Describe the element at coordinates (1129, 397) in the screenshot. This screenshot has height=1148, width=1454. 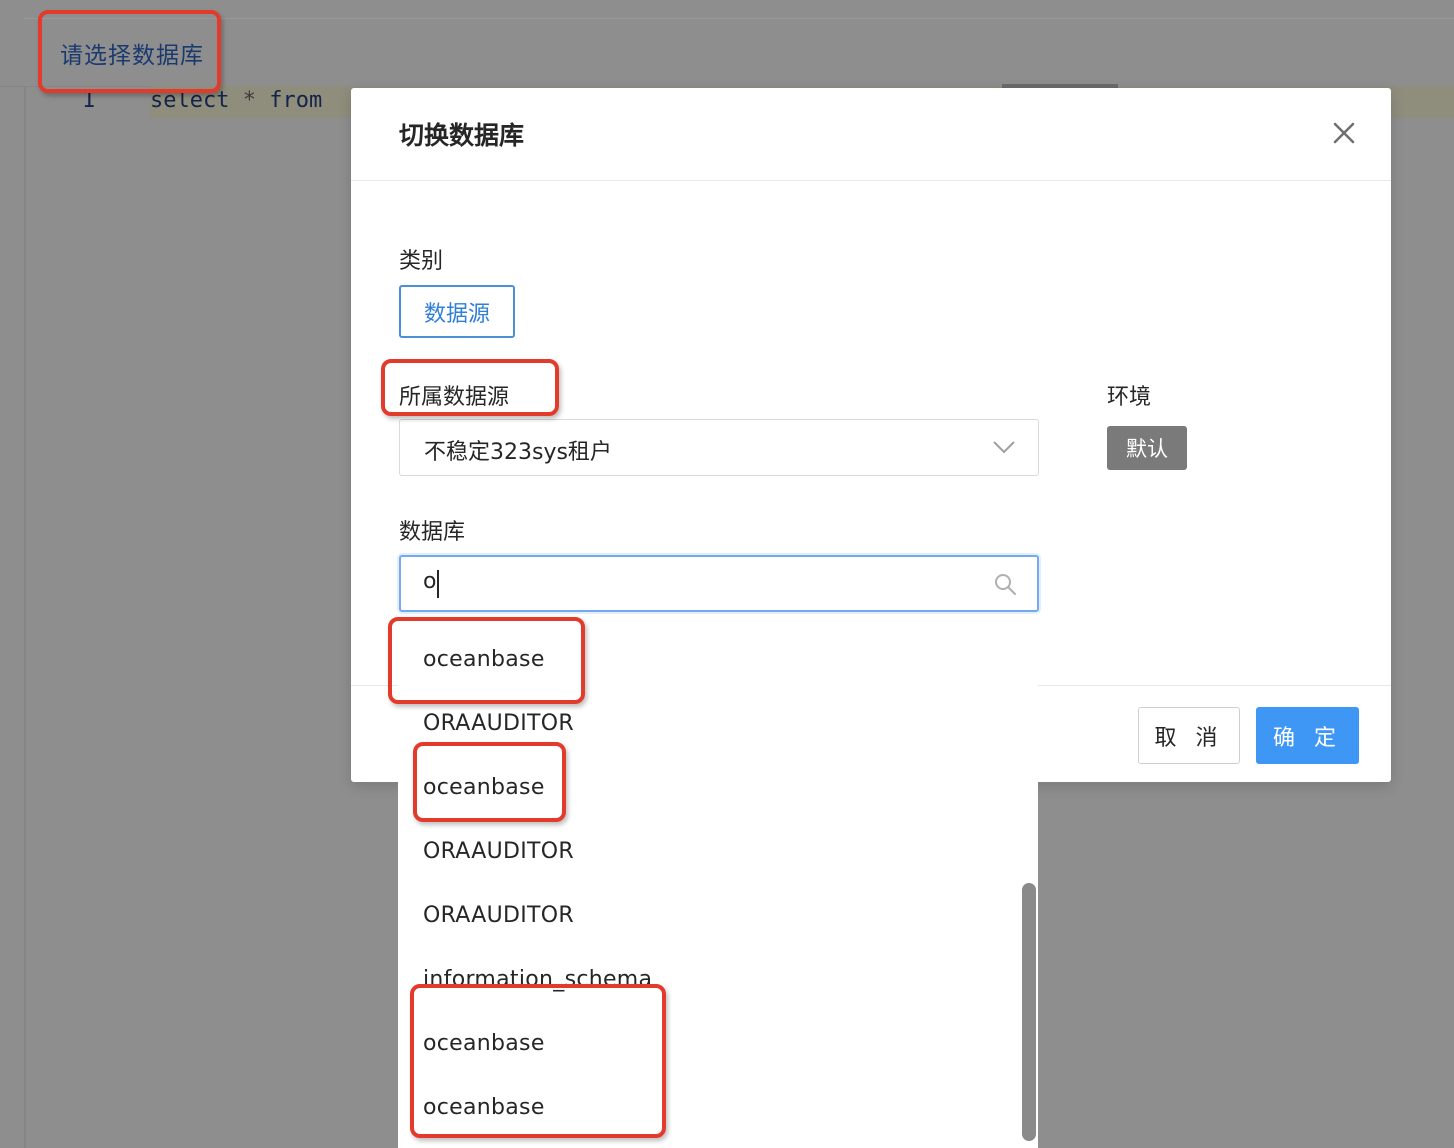
I see `environment-label: 环境` at that location.